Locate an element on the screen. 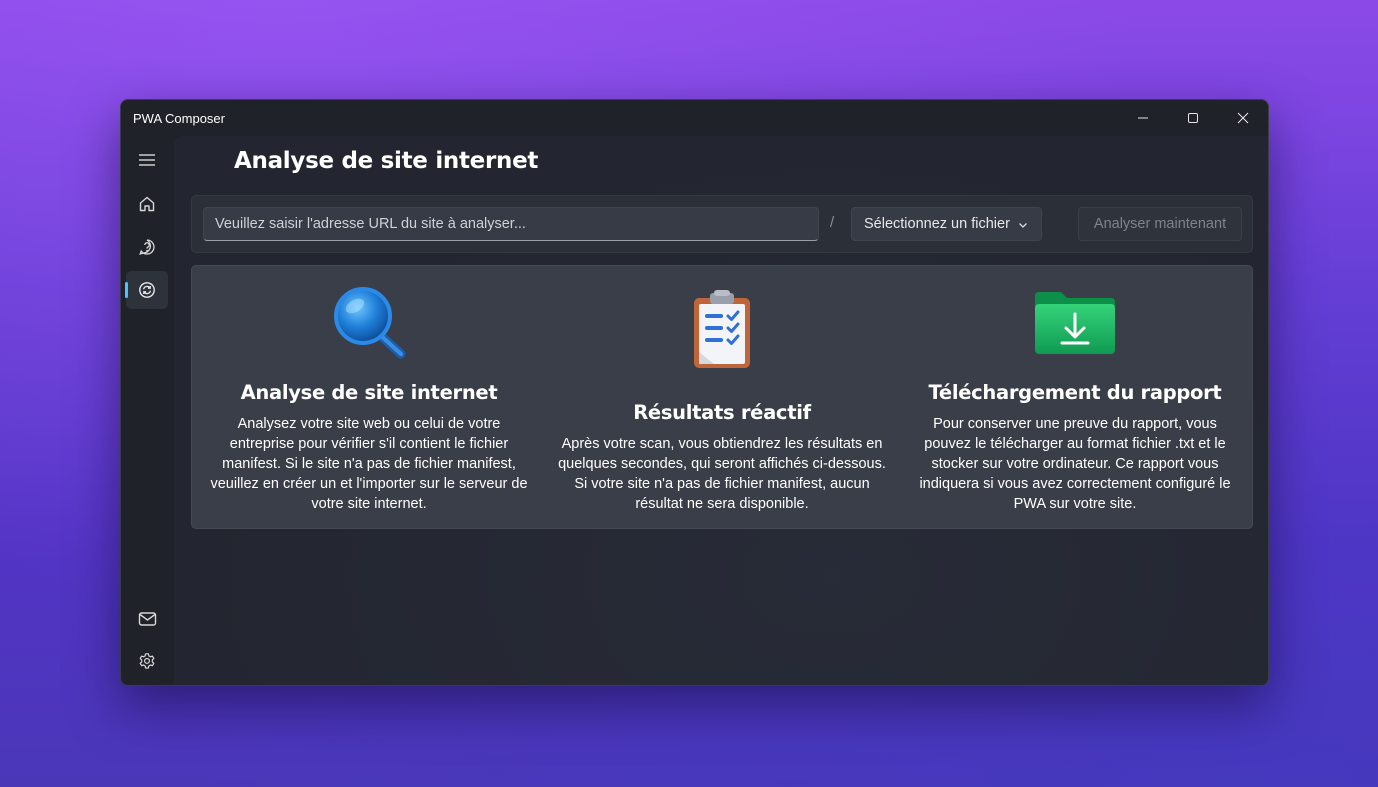 The height and width of the screenshot is (787, 1378). sync-icon is located at coordinates (147, 290).